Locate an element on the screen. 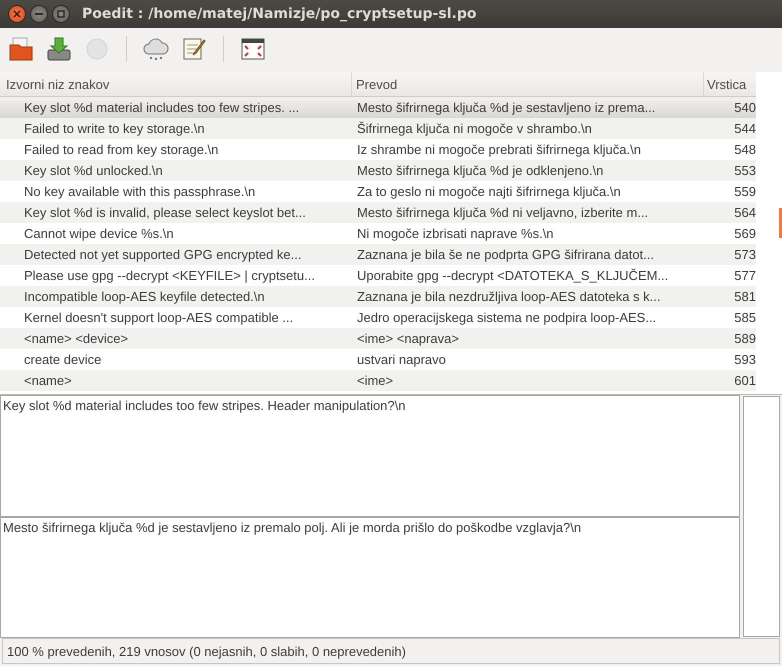 The width and height of the screenshot is (782, 666). table-cell-text: <name> is located at coordinates (48, 380).